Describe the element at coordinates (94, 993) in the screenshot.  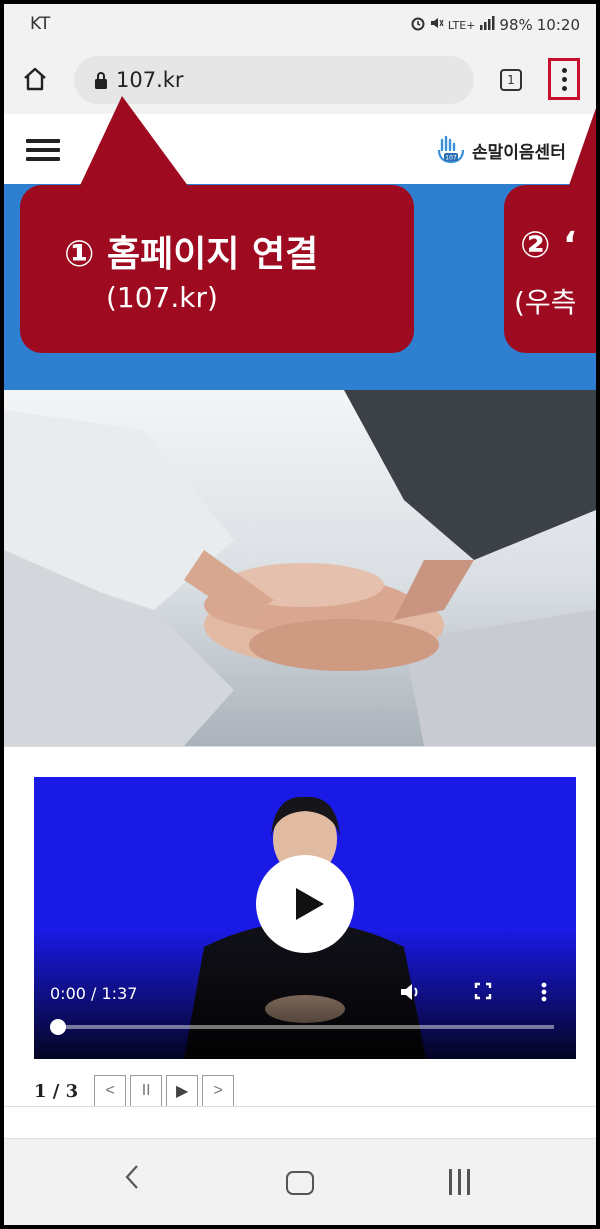
I see `video-time: 0:00 / 1:37` at that location.